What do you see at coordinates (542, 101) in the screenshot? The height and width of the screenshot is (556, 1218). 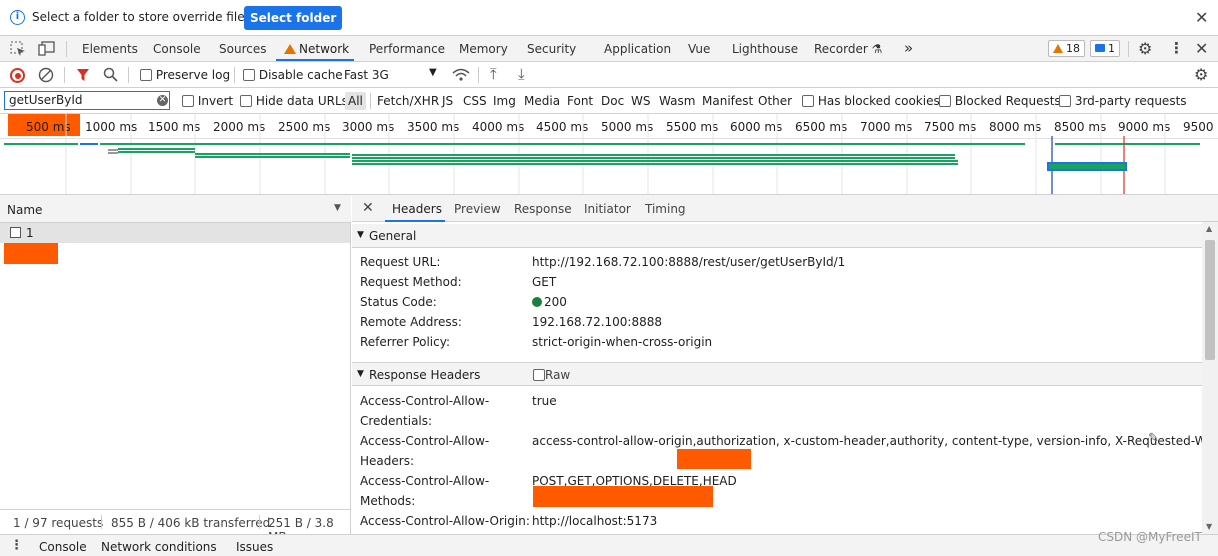 I see `filter-type-media: Media` at bounding box center [542, 101].